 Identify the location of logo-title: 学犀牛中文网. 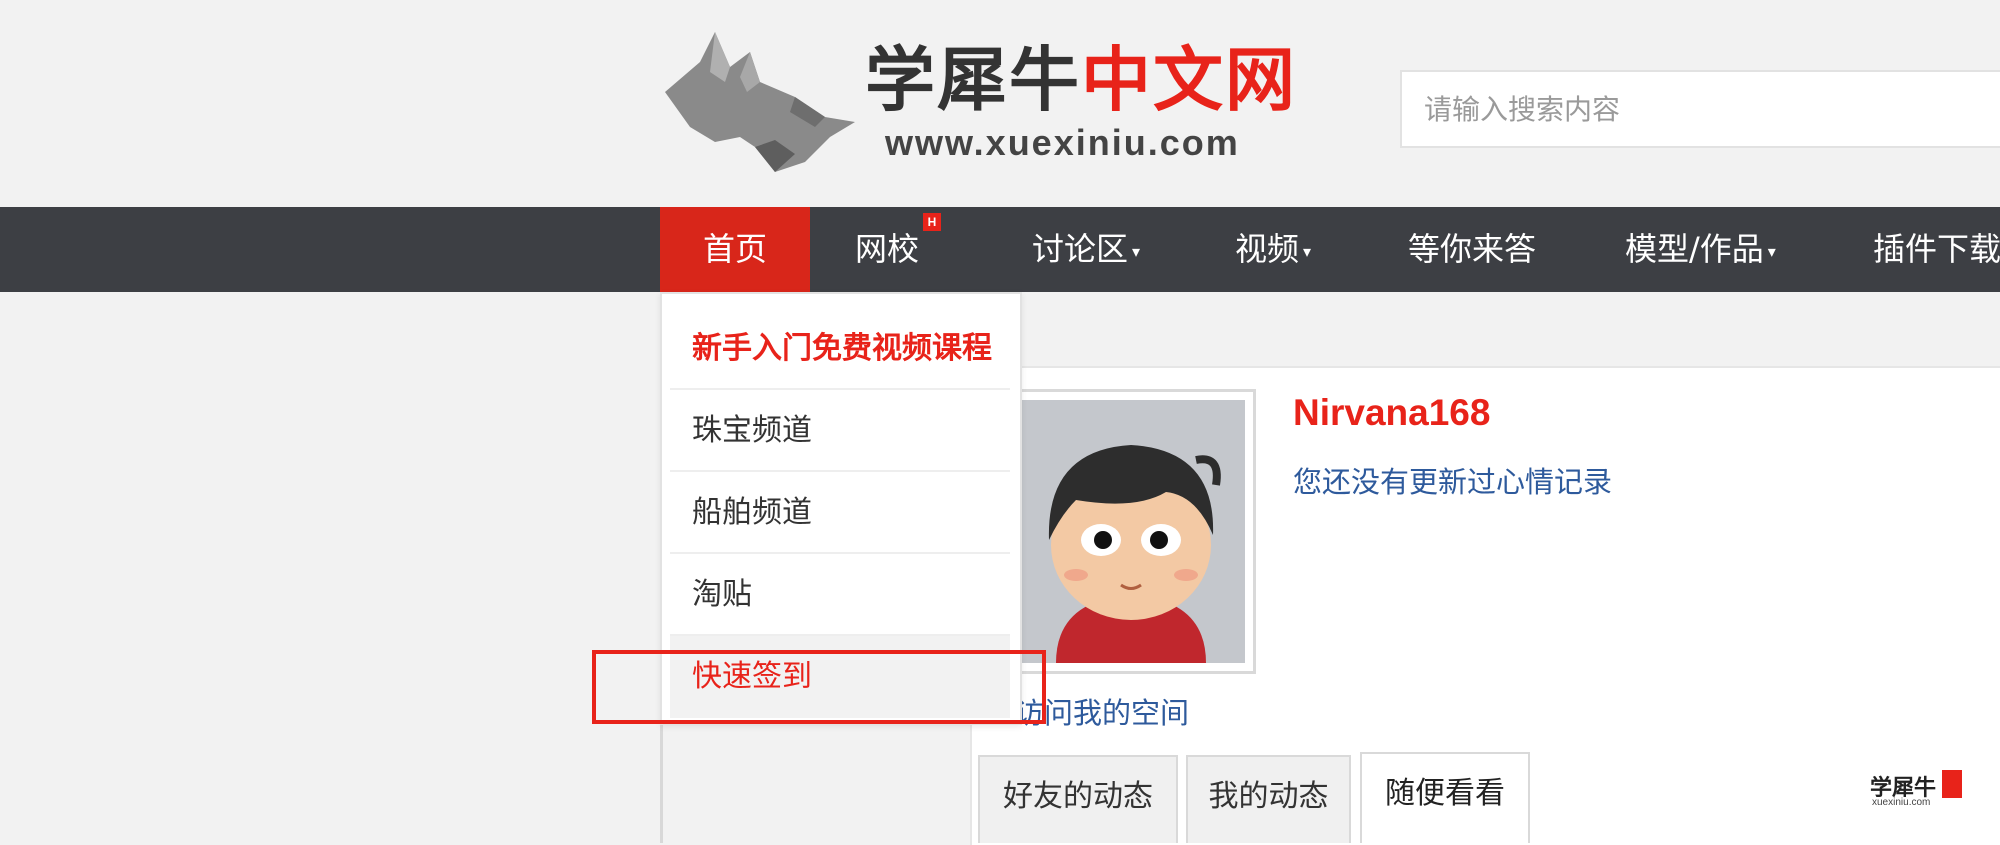
(1081, 80).